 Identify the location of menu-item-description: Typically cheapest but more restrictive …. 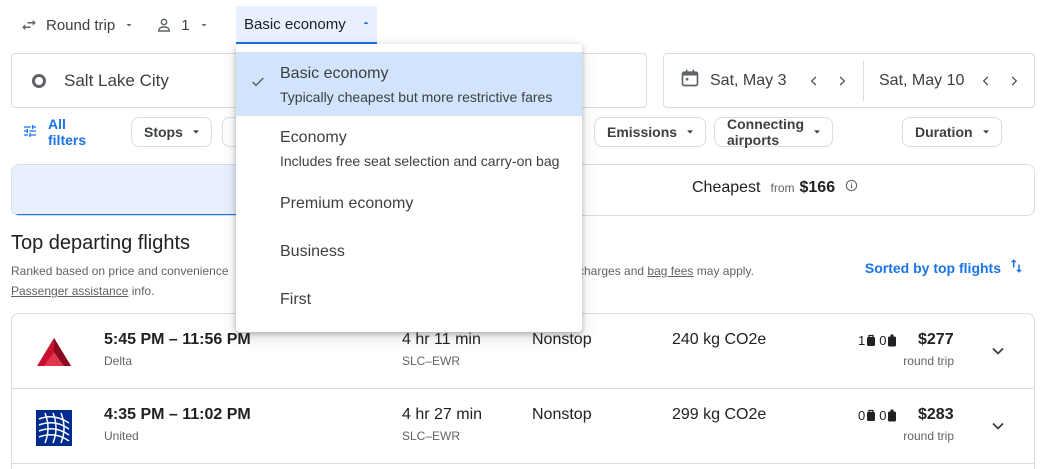
(416, 97).